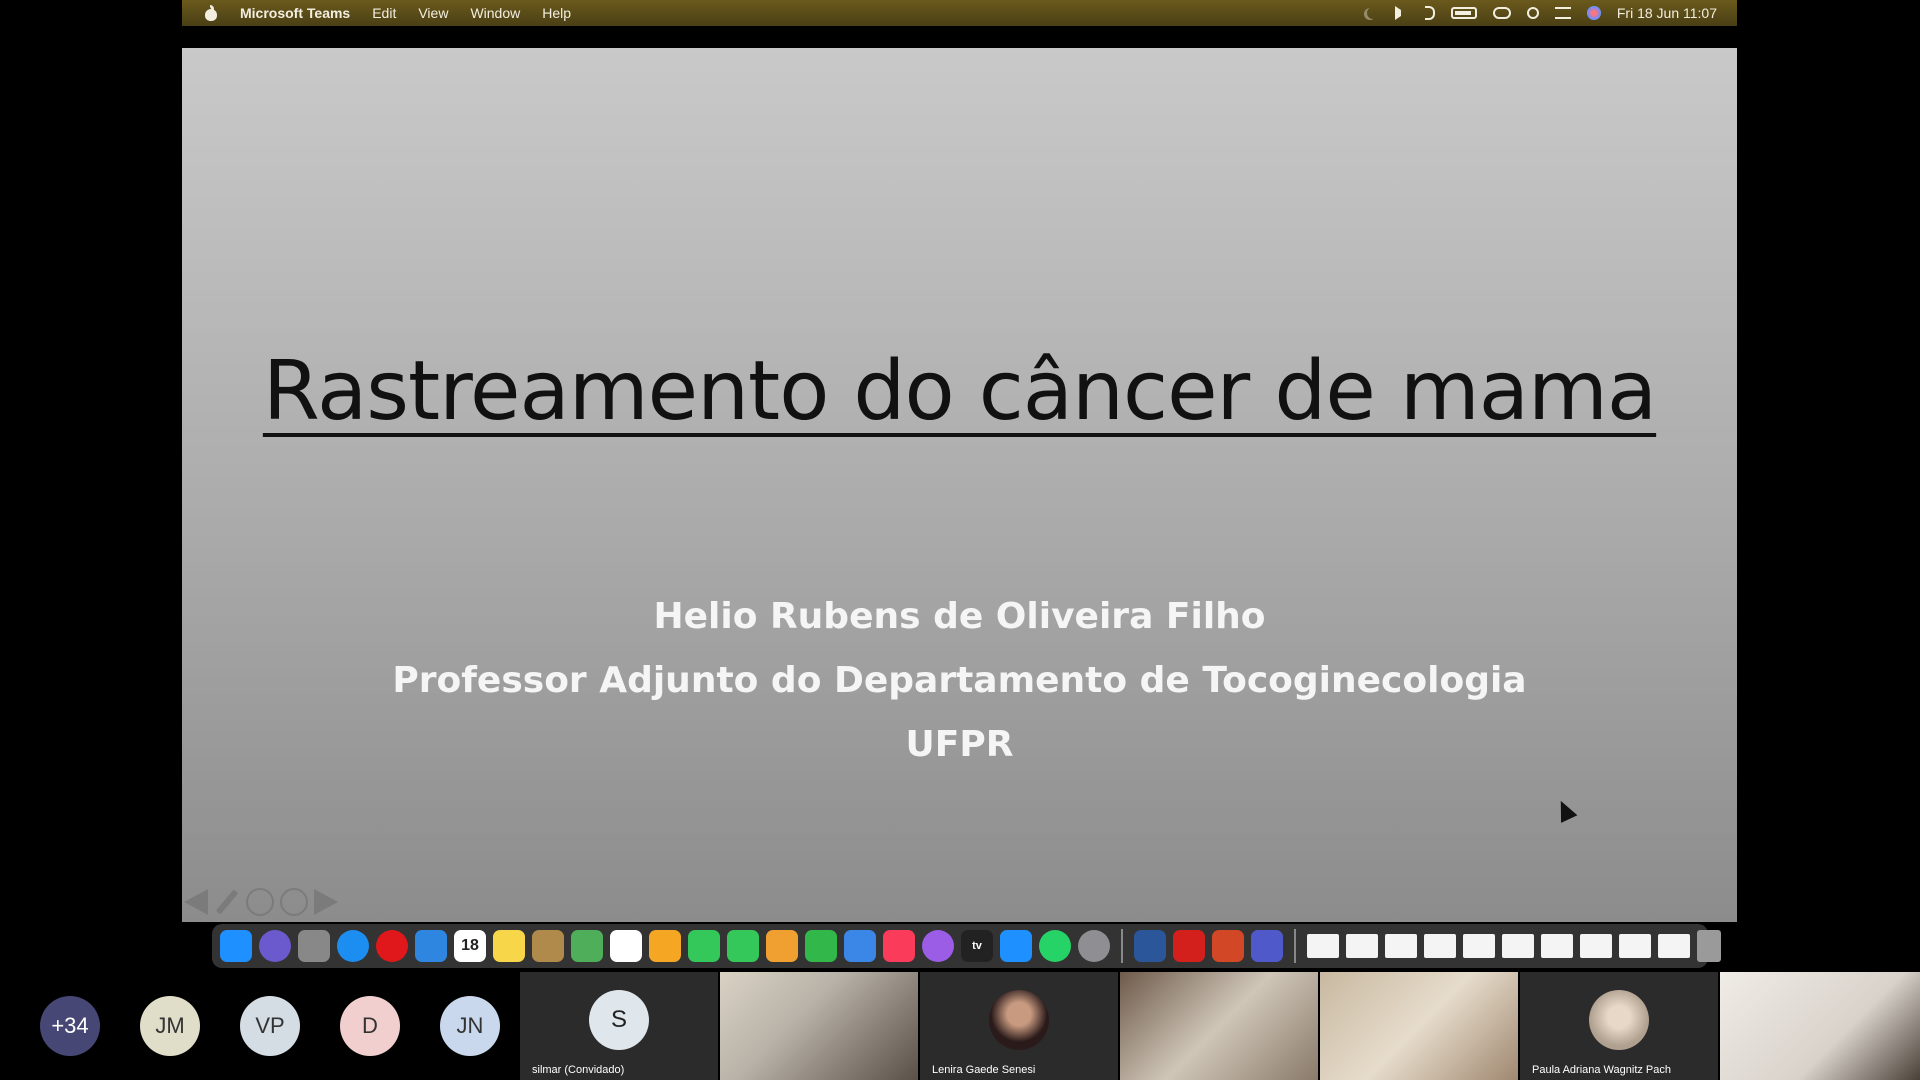 The width and height of the screenshot is (1920, 1080). What do you see at coordinates (384, 13) in the screenshot?
I see `menu-edit: Edit` at bounding box center [384, 13].